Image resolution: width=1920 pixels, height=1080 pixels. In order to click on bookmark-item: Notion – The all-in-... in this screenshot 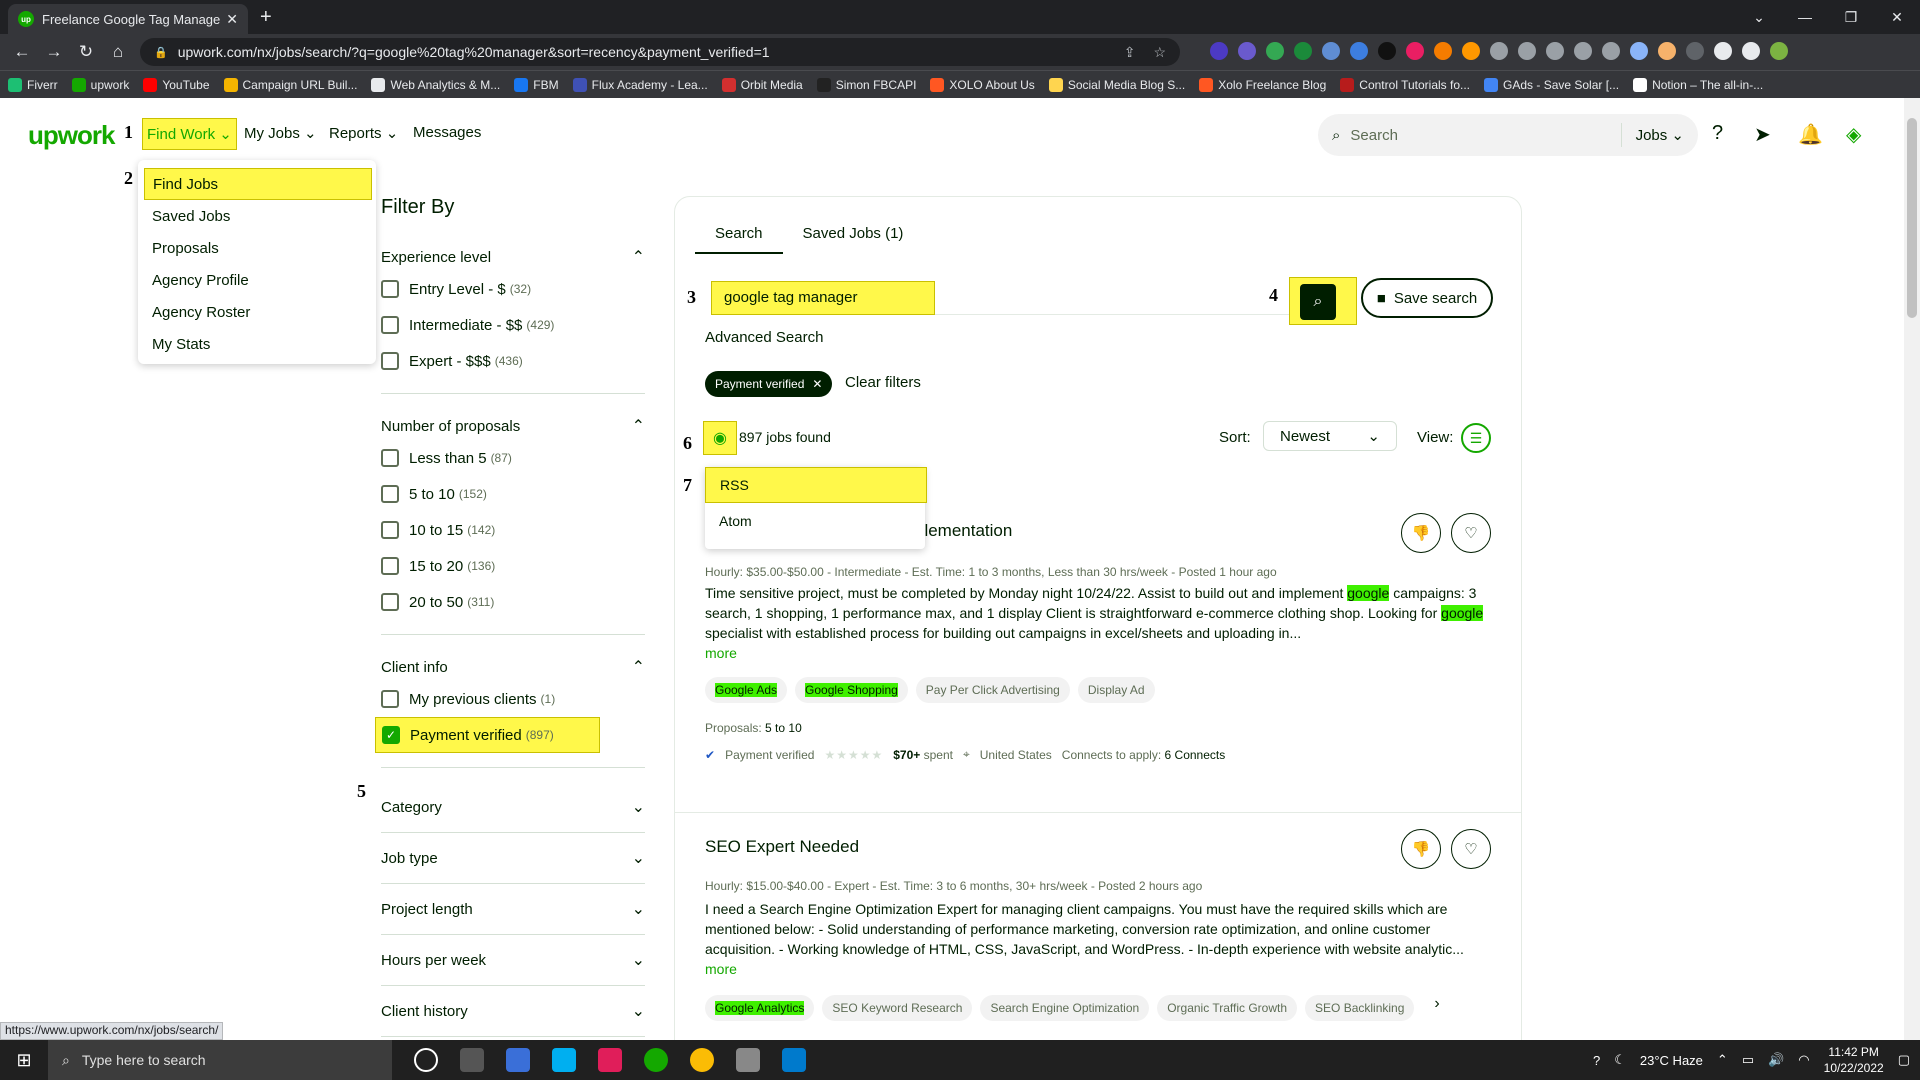, I will do `click(1698, 84)`.